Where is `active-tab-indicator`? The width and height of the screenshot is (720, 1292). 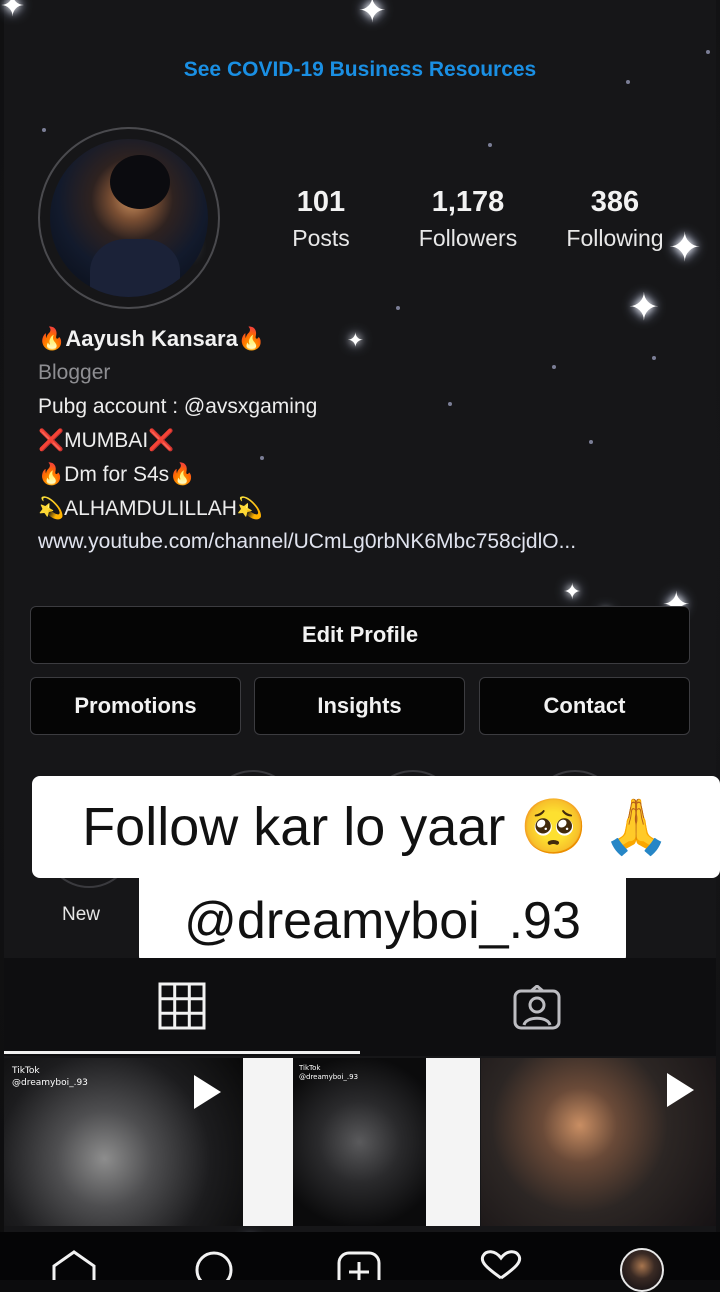 active-tab-indicator is located at coordinates (182, 1052).